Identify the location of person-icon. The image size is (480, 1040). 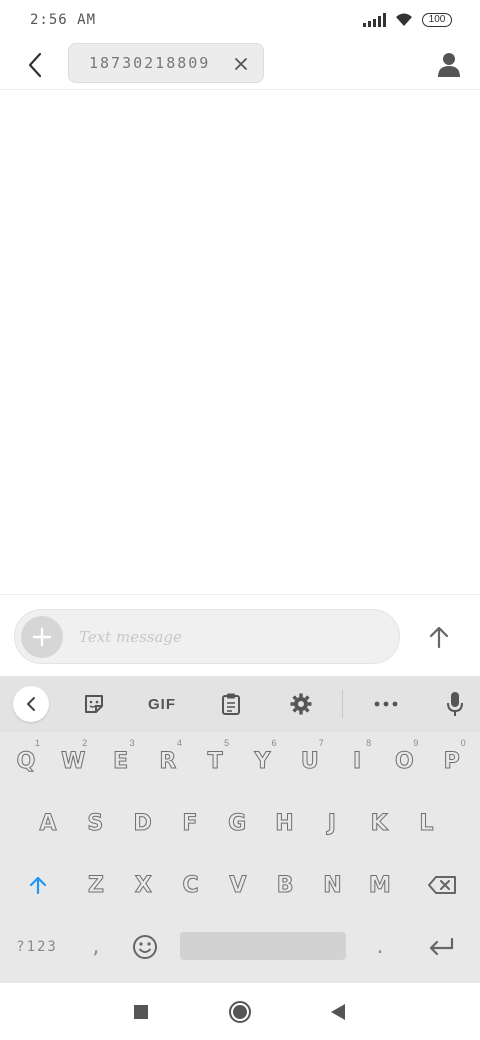
(449, 65).